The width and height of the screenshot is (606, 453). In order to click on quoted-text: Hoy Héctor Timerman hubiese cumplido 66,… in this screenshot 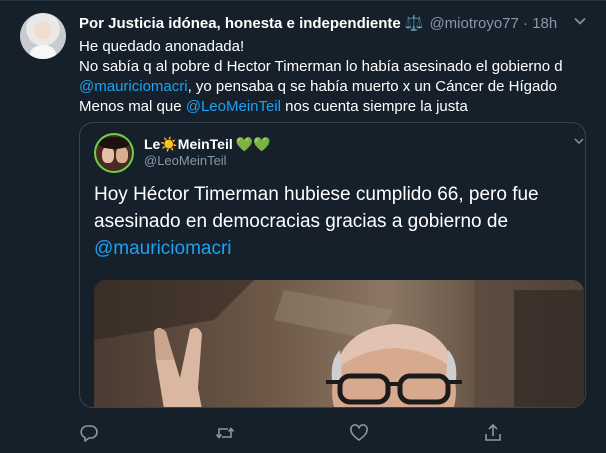, I will do `click(316, 221)`.